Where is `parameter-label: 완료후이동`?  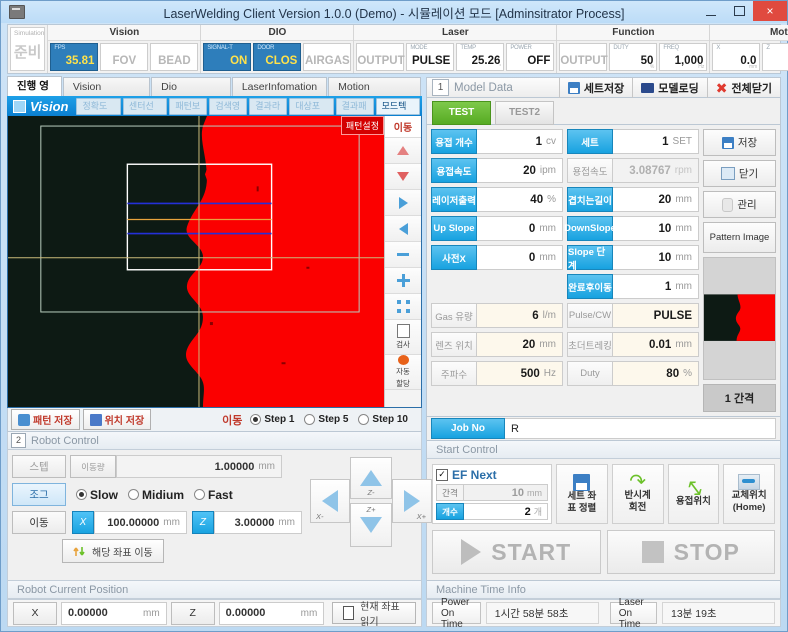 parameter-label: 완료후이동 is located at coordinates (590, 286).